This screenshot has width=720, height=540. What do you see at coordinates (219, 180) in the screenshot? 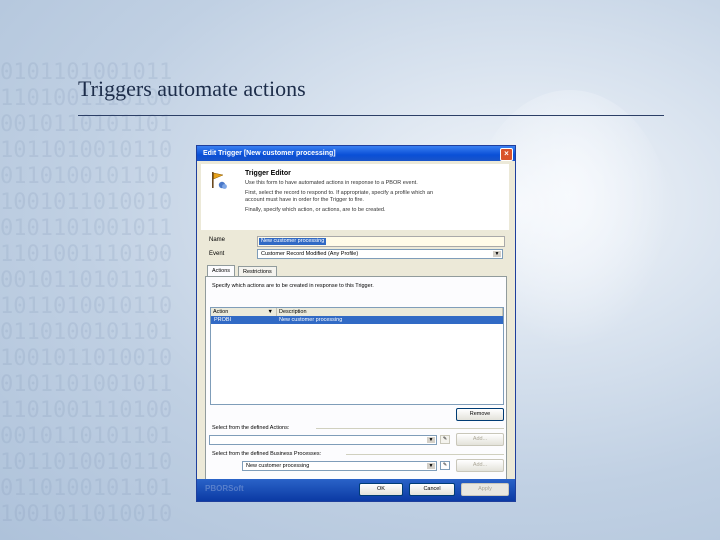
I see `trigger-flag-icon` at bounding box center [219, 180].